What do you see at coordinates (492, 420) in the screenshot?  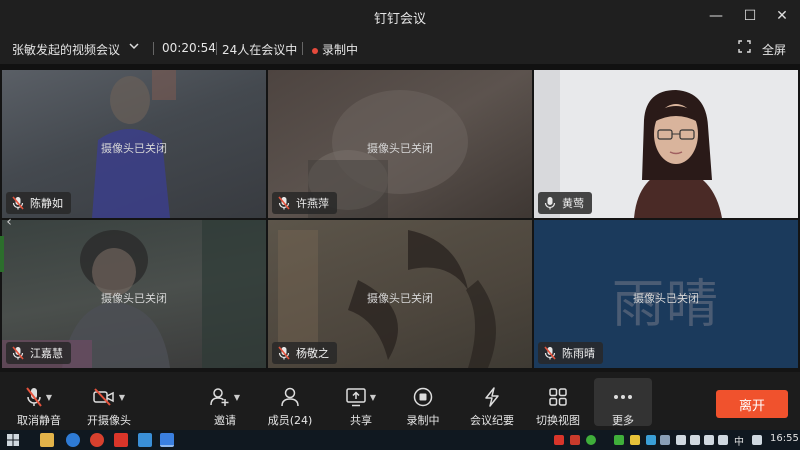 I see `minutes-label: 会议纪要` at bounding box center [492, 420].